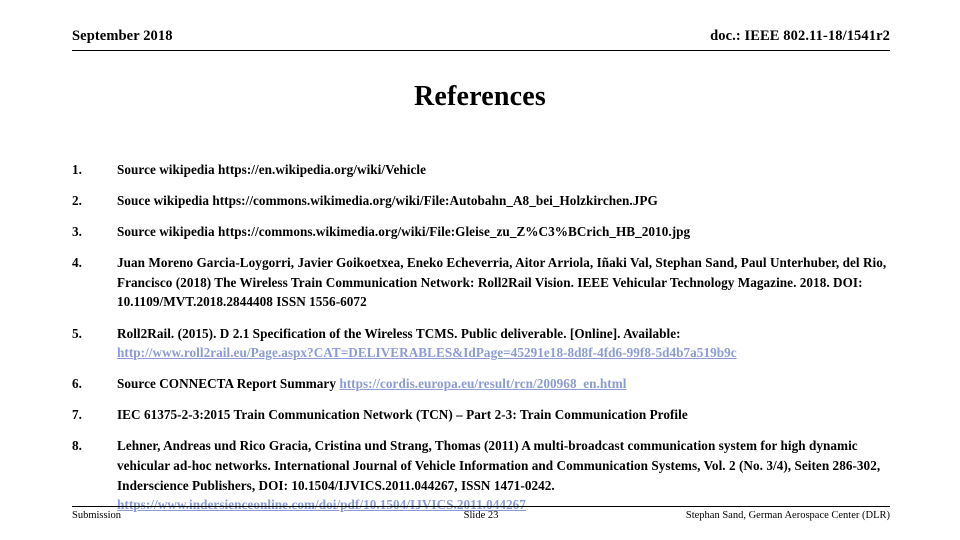 The image size is (960, 540). I want to click on list-item-number: 1., so click(77, 169).